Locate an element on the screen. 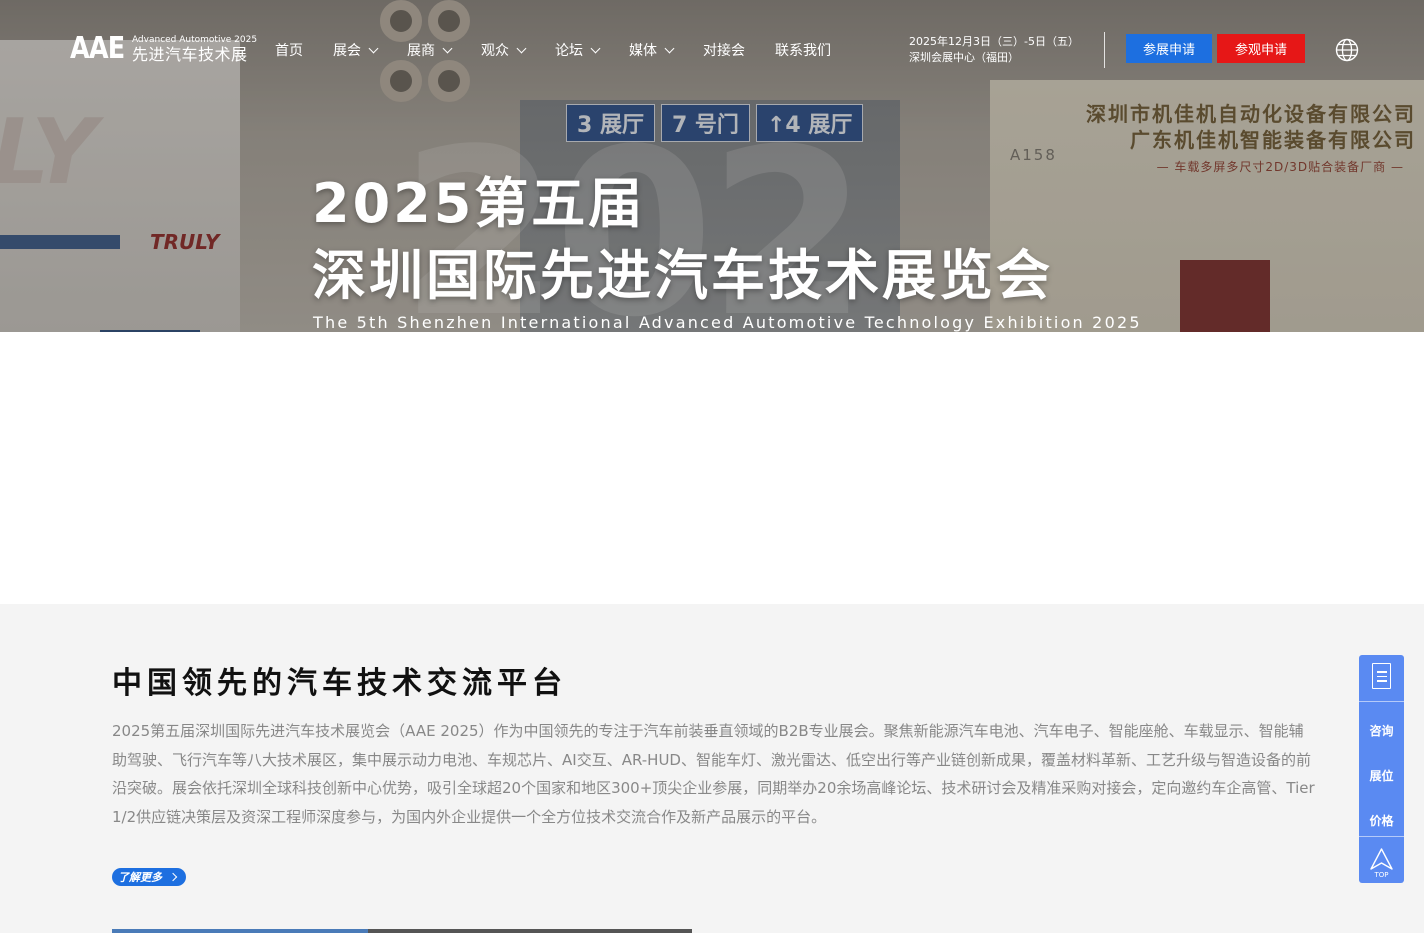 The image size is (1424, 933). nav-item-label: 展商 is located at coordinates (421, 51).